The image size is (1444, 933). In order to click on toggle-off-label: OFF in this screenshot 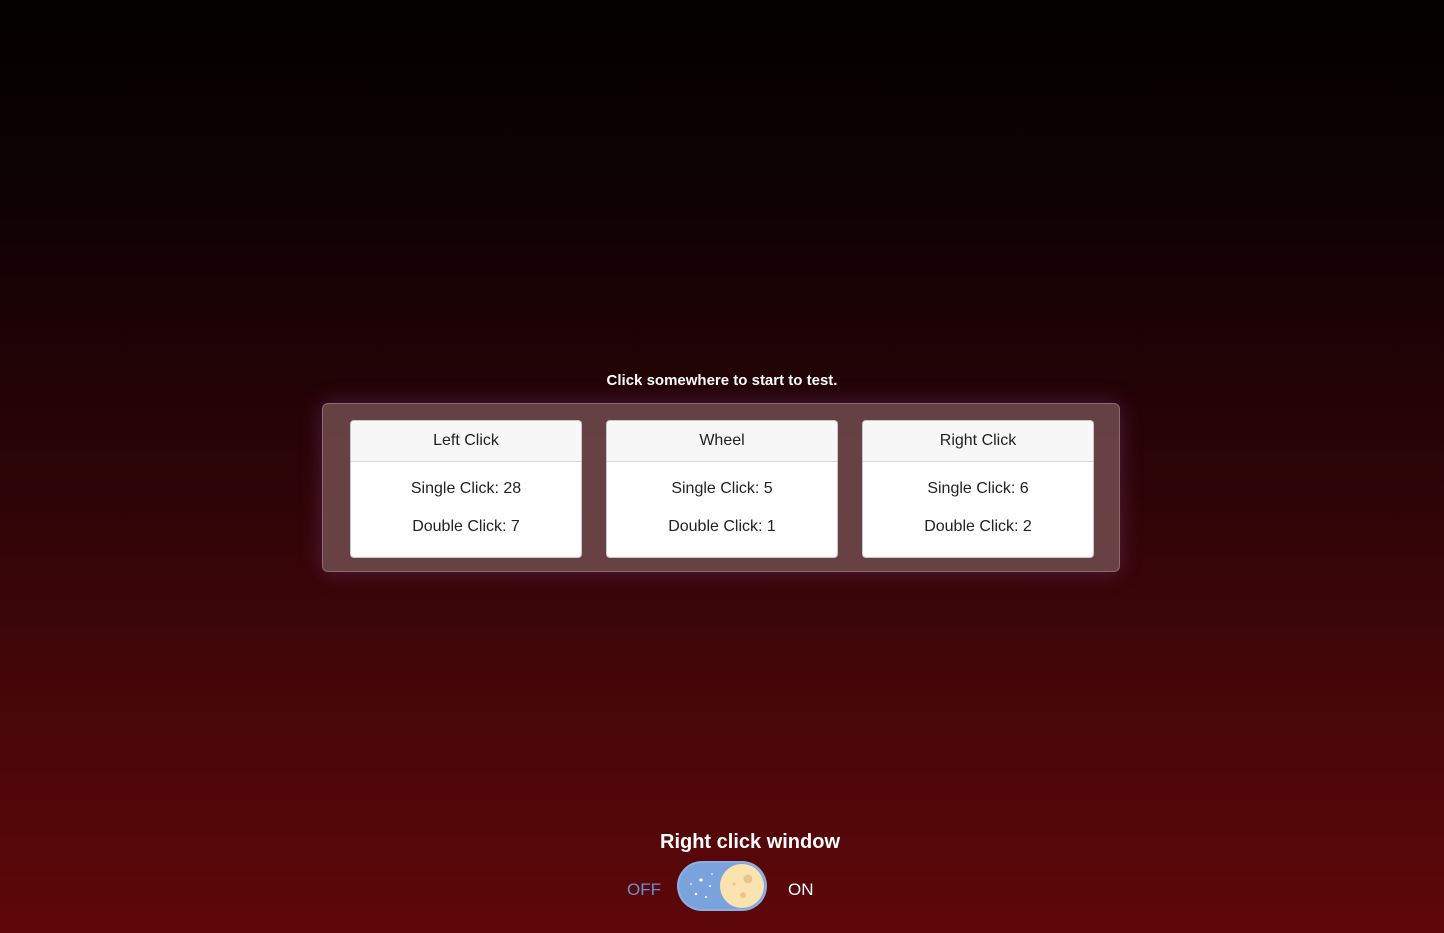, I will do `click(644, 889)`.